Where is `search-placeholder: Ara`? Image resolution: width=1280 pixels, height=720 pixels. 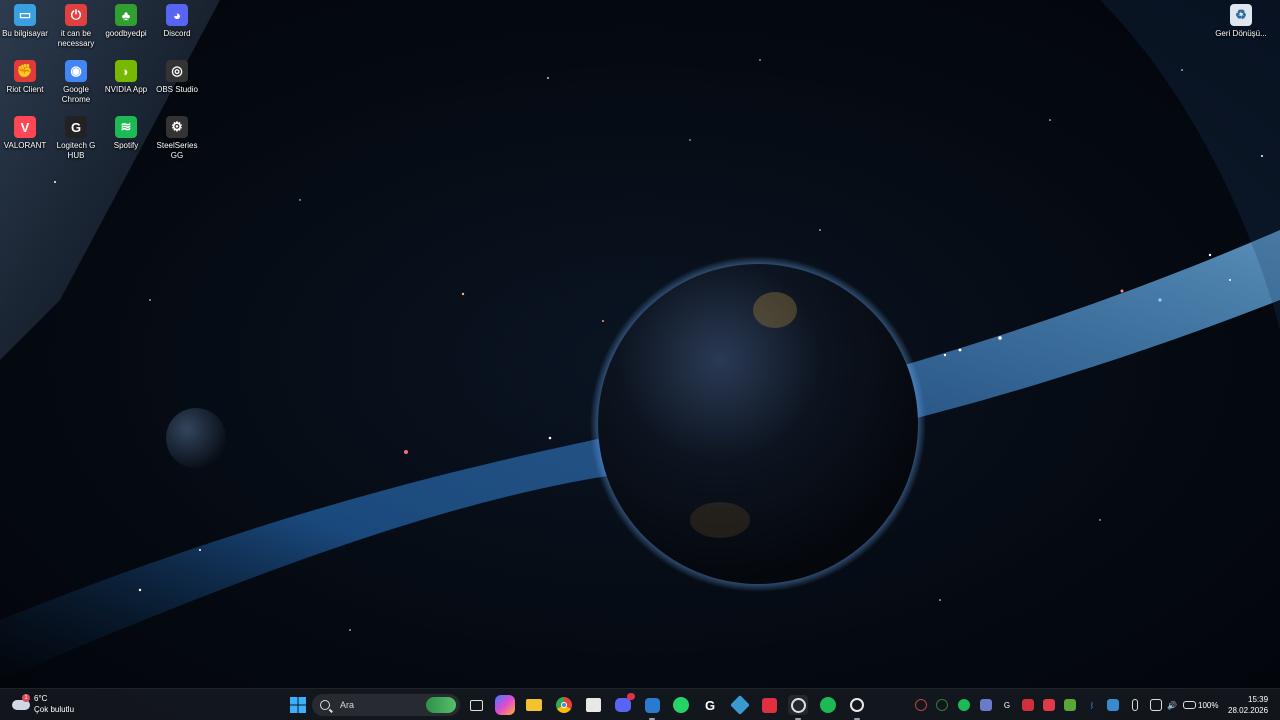 search-placeholder: Ara is located at coordinates (347, 705).